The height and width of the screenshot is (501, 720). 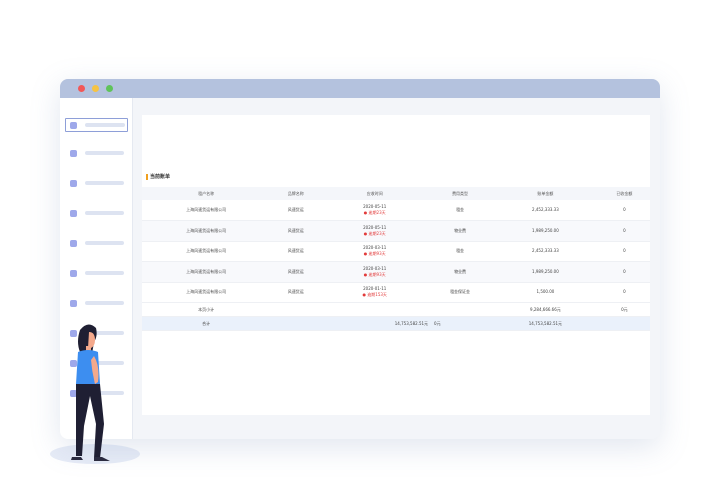 I want to click on cell-date: 2020-01-11 ● 逾期153天, so click(x=375, y=292).